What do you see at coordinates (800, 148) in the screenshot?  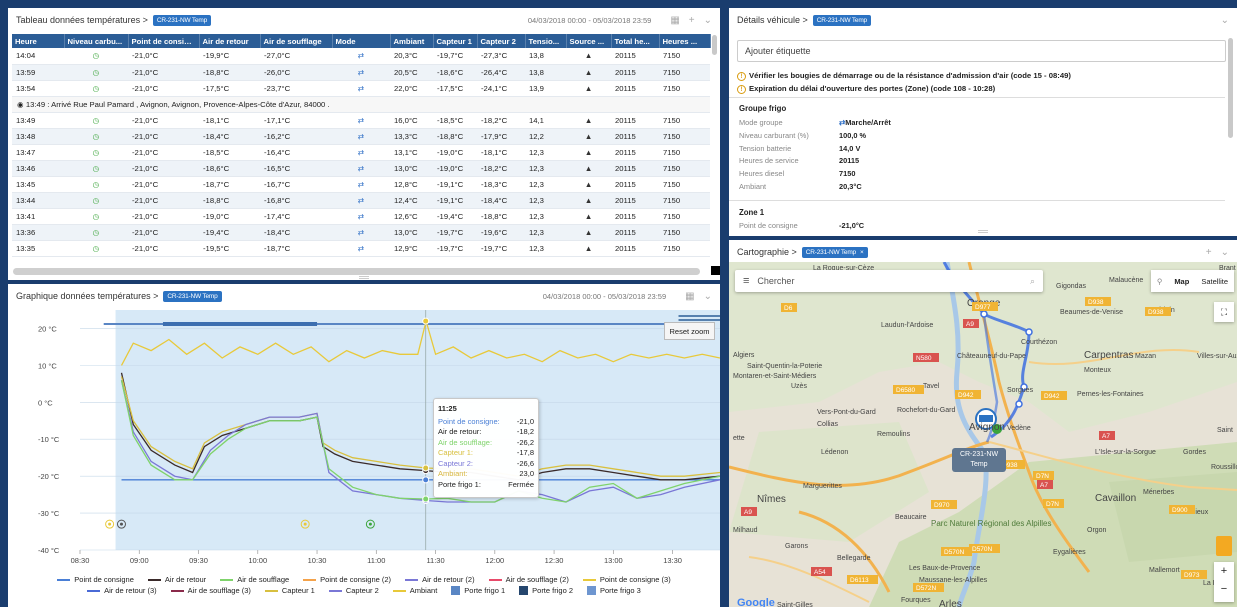 I see `detail-row: Tension batterie 14,0 V` at bounding box center [800, 148].